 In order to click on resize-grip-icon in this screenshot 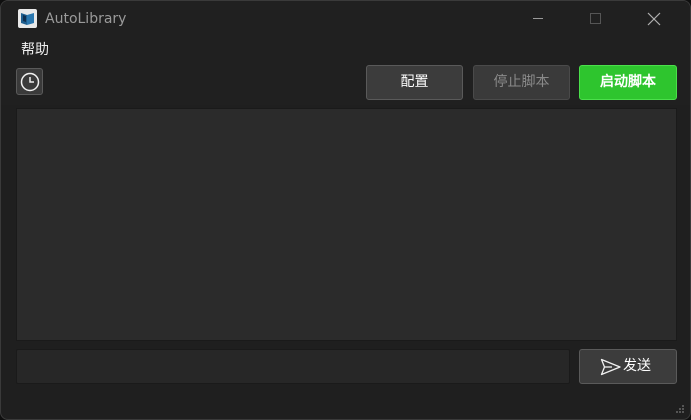, I will do `click(679, 407)`.